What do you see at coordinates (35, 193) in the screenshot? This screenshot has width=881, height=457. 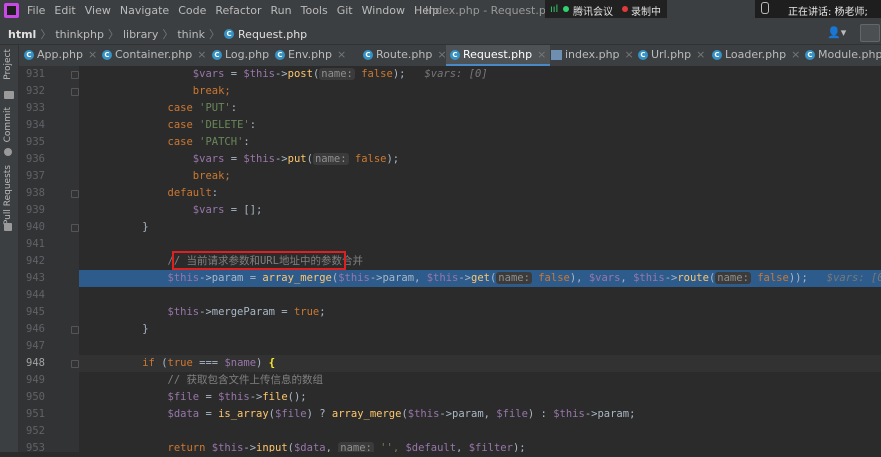 I see `line-number: 938` at bounding box center [35, 193].